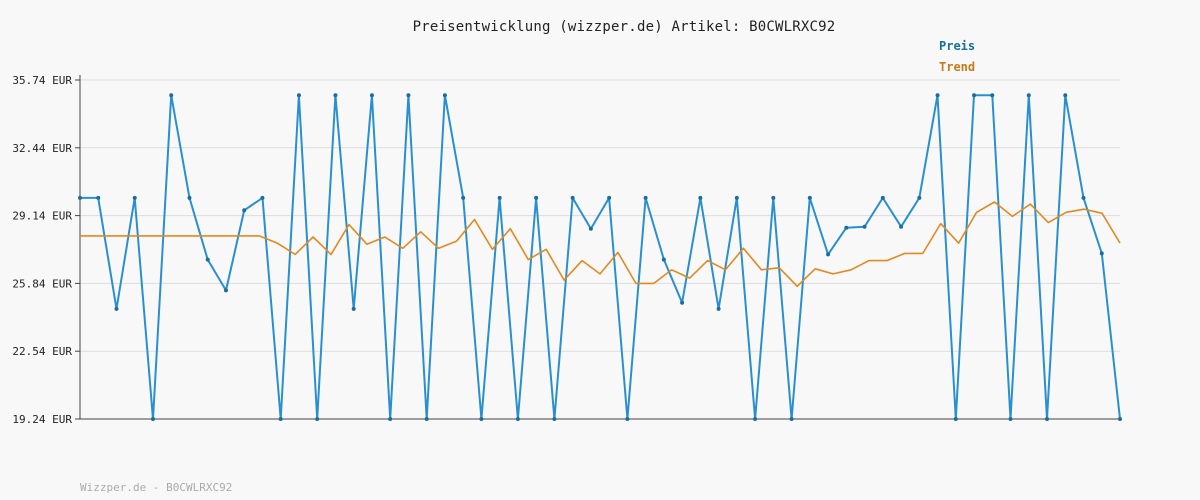 This screenshot has width=1200, height=500. Describe the element at coordinates (42, 148) in the screenshot. I see `y-tick-label: 32.44 EUR` at that location.